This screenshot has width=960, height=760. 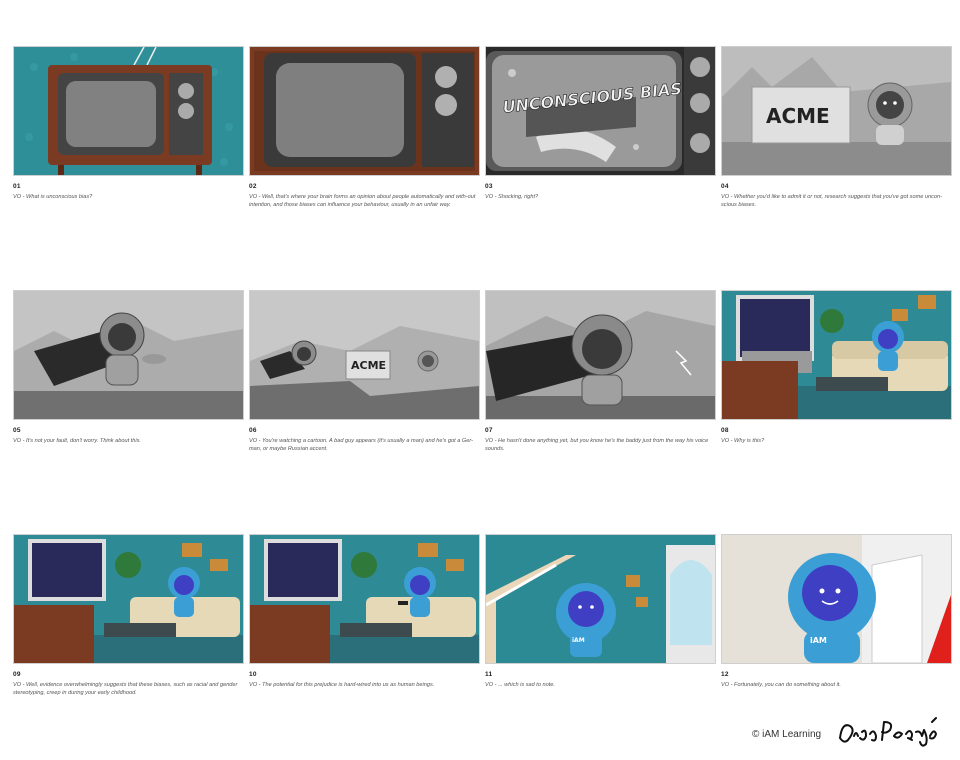 What do you see at coordinates (253, 430) in the screenshot?
I see `frame-number: 06` at bounding box center [253, 430].